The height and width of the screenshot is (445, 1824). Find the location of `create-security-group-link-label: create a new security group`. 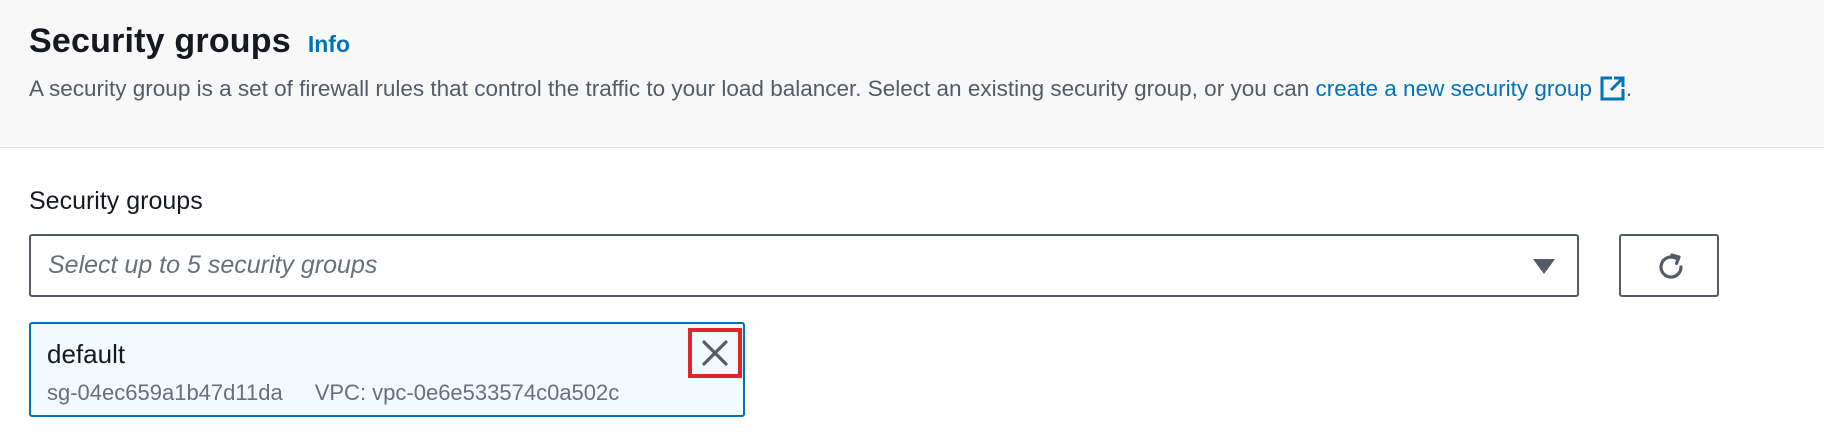

create-security-group-link-label: create a new security group is located at coordinates (1453, 88).